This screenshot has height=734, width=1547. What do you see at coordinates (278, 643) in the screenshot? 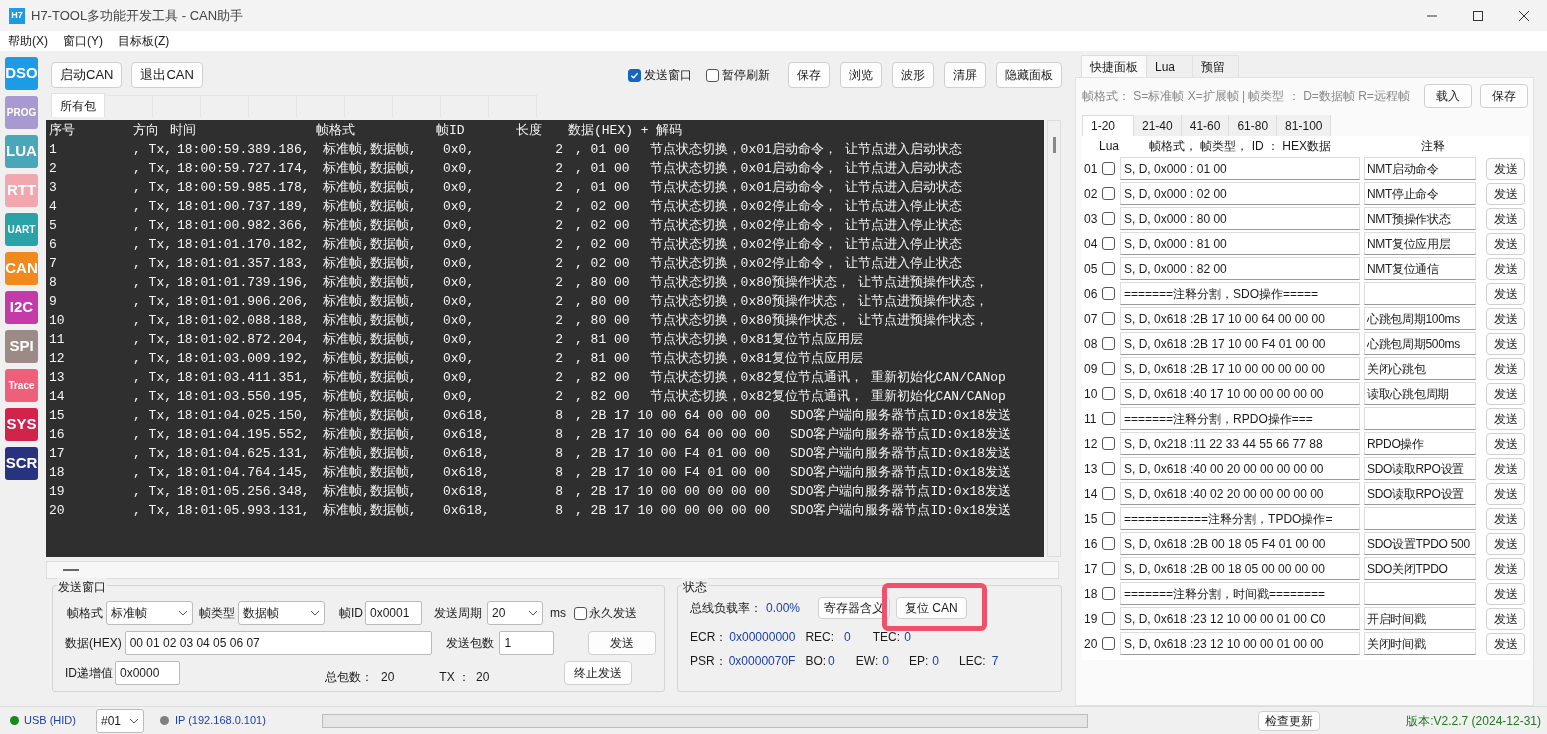
I see `input-field: 00 01 02 03 04 05 06 07` at bounding box center [278, 643].